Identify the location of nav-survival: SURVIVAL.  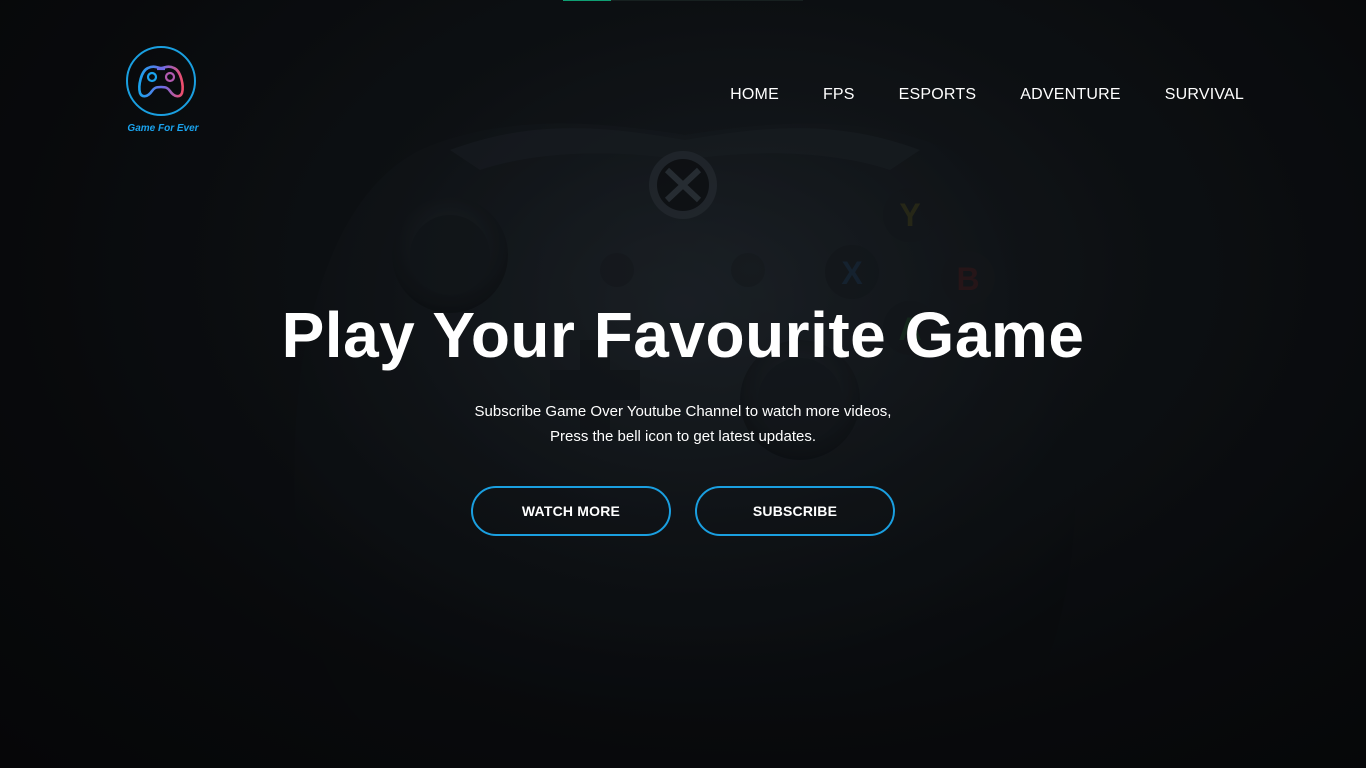
(1204, 95).